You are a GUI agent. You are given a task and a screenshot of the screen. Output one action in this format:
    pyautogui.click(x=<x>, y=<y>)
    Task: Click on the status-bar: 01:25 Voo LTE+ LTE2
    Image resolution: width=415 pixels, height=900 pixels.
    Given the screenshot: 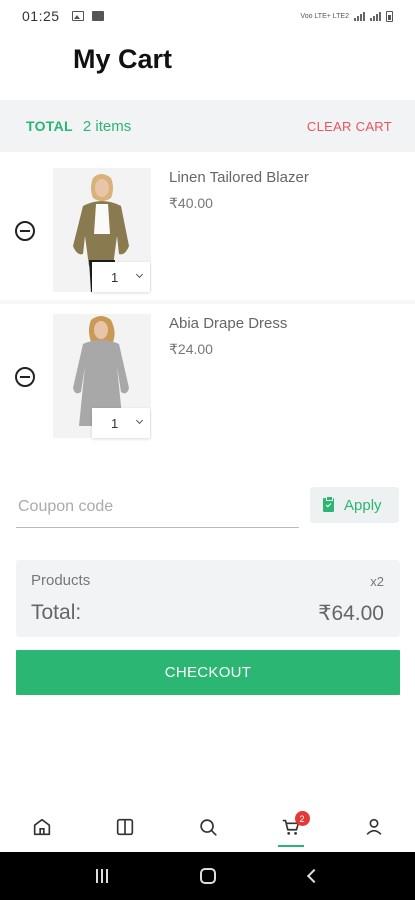 What is the action you would take?
    pyautogui.click(x=207, y=16)
    